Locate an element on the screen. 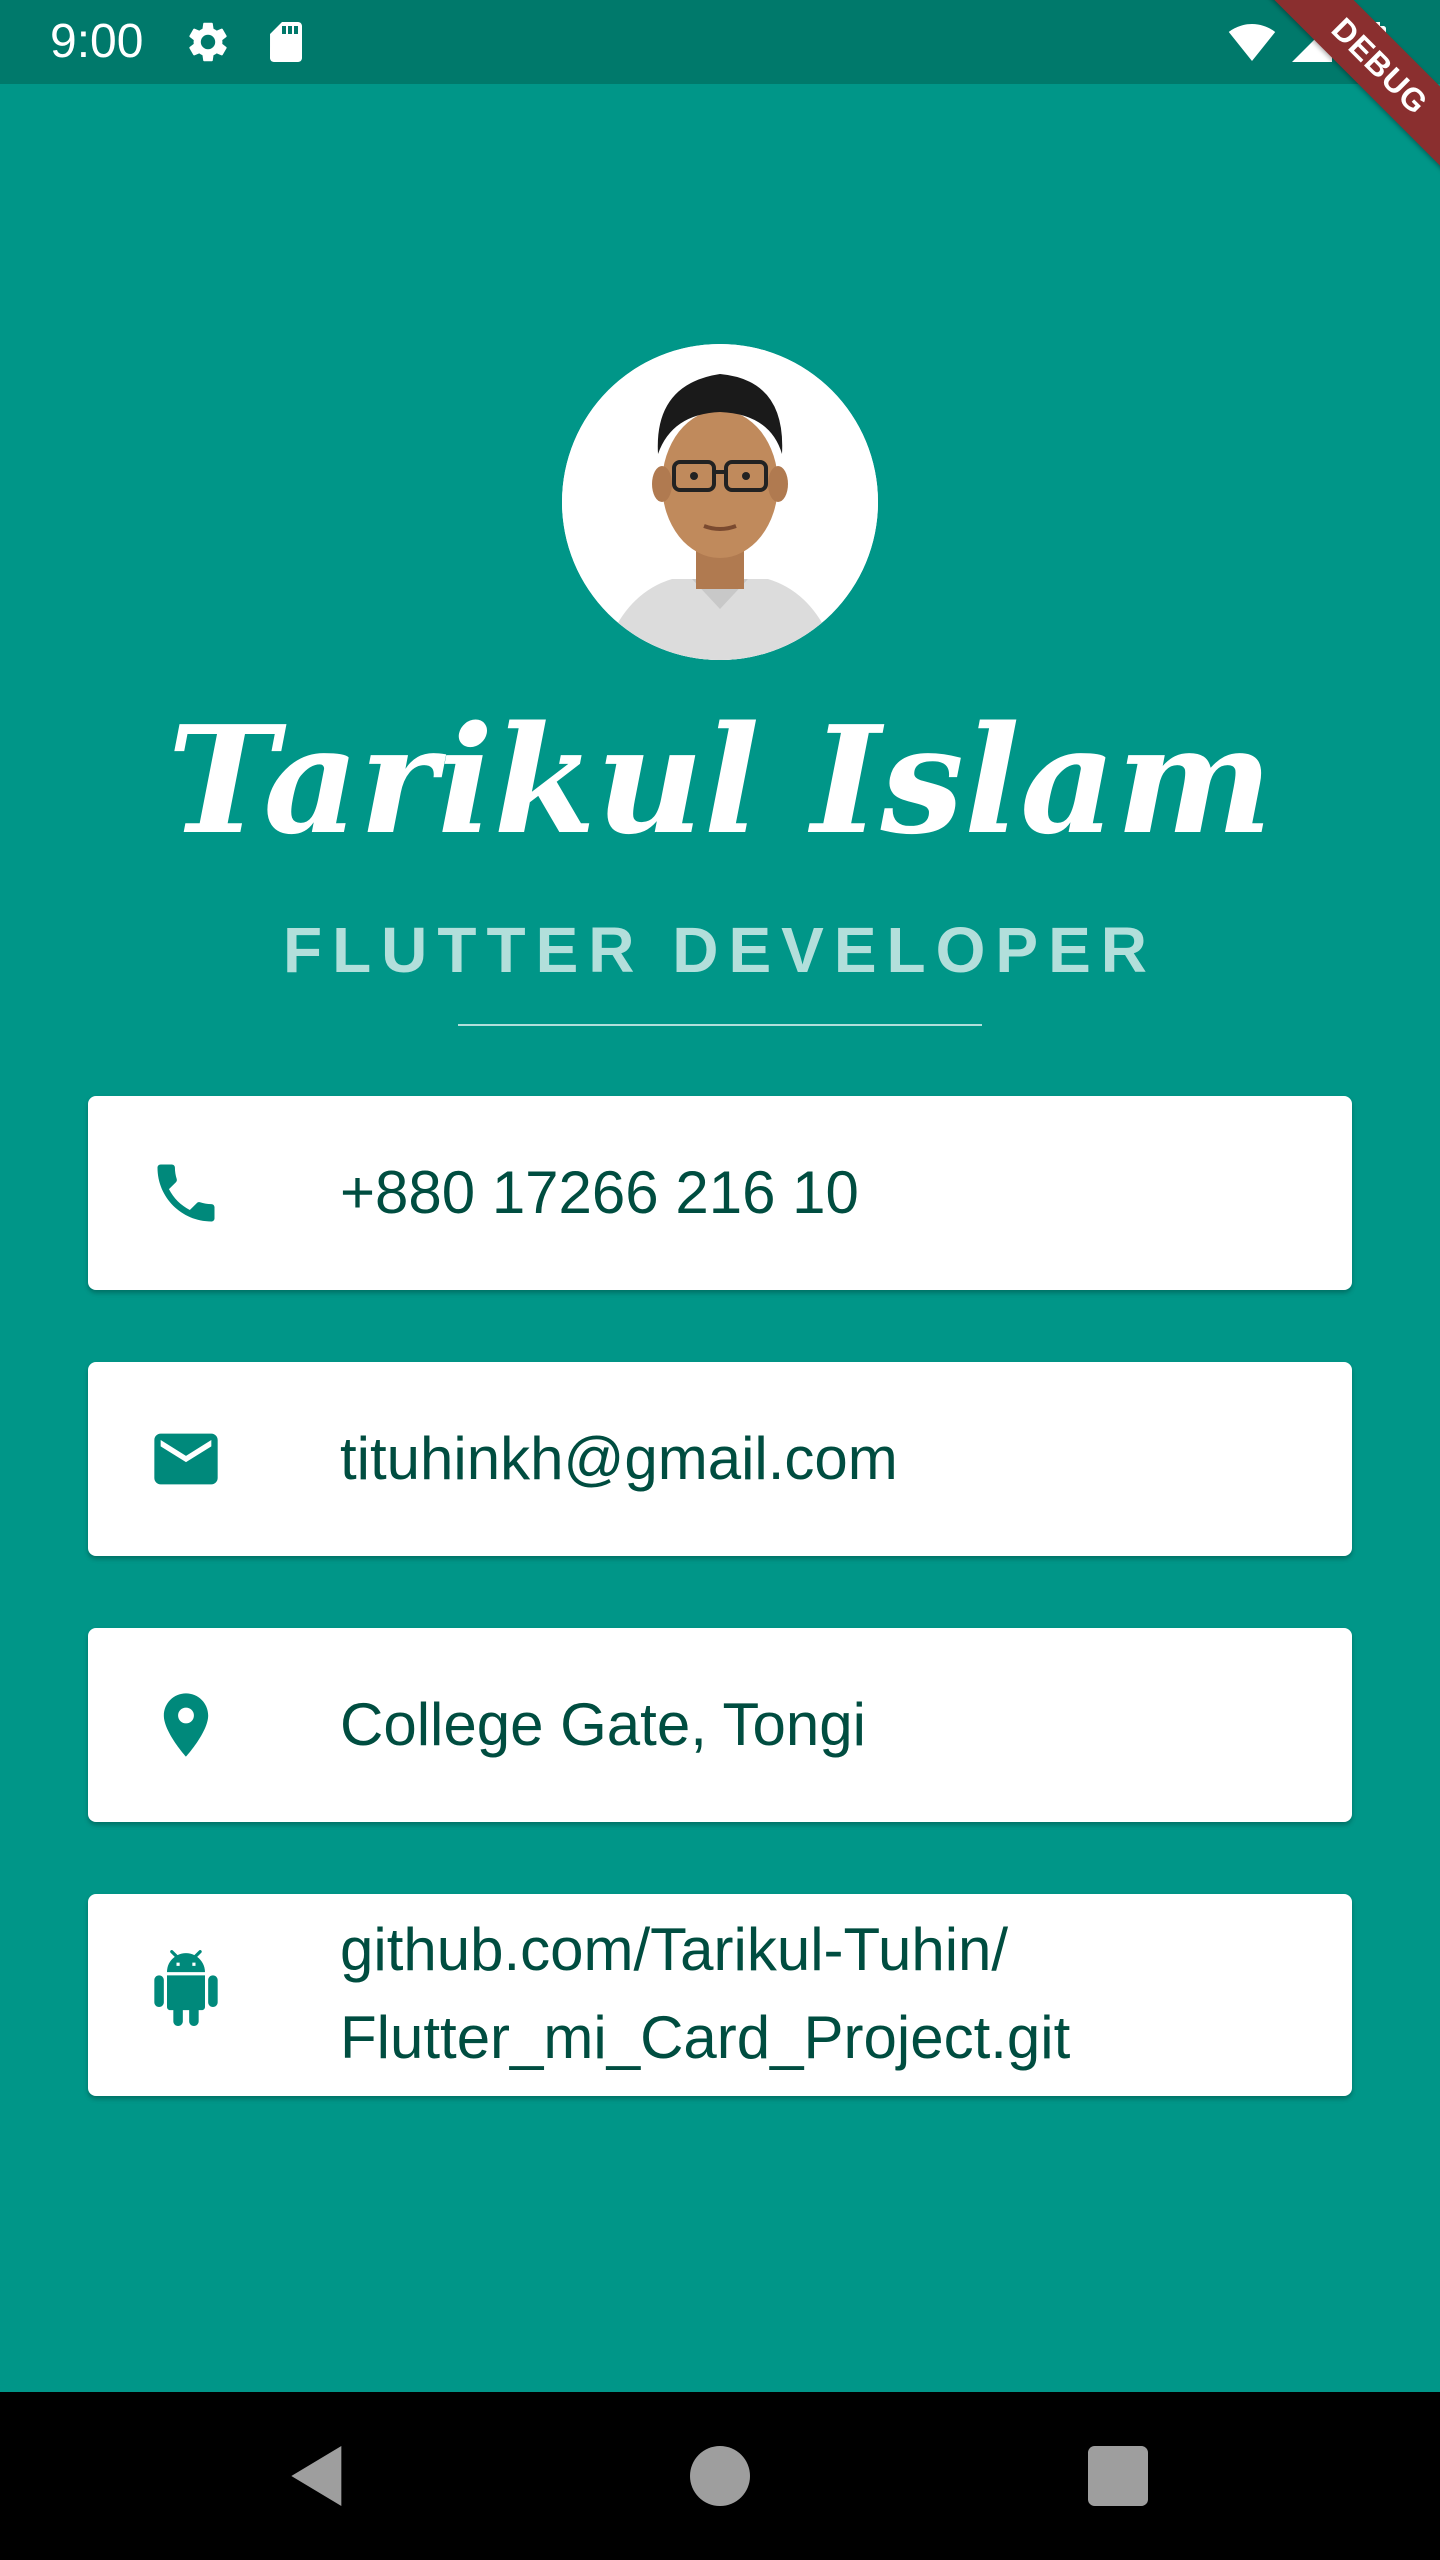 This screenshot has height=2560, width=1440. profile-photo is located at coordinates (720, 502).